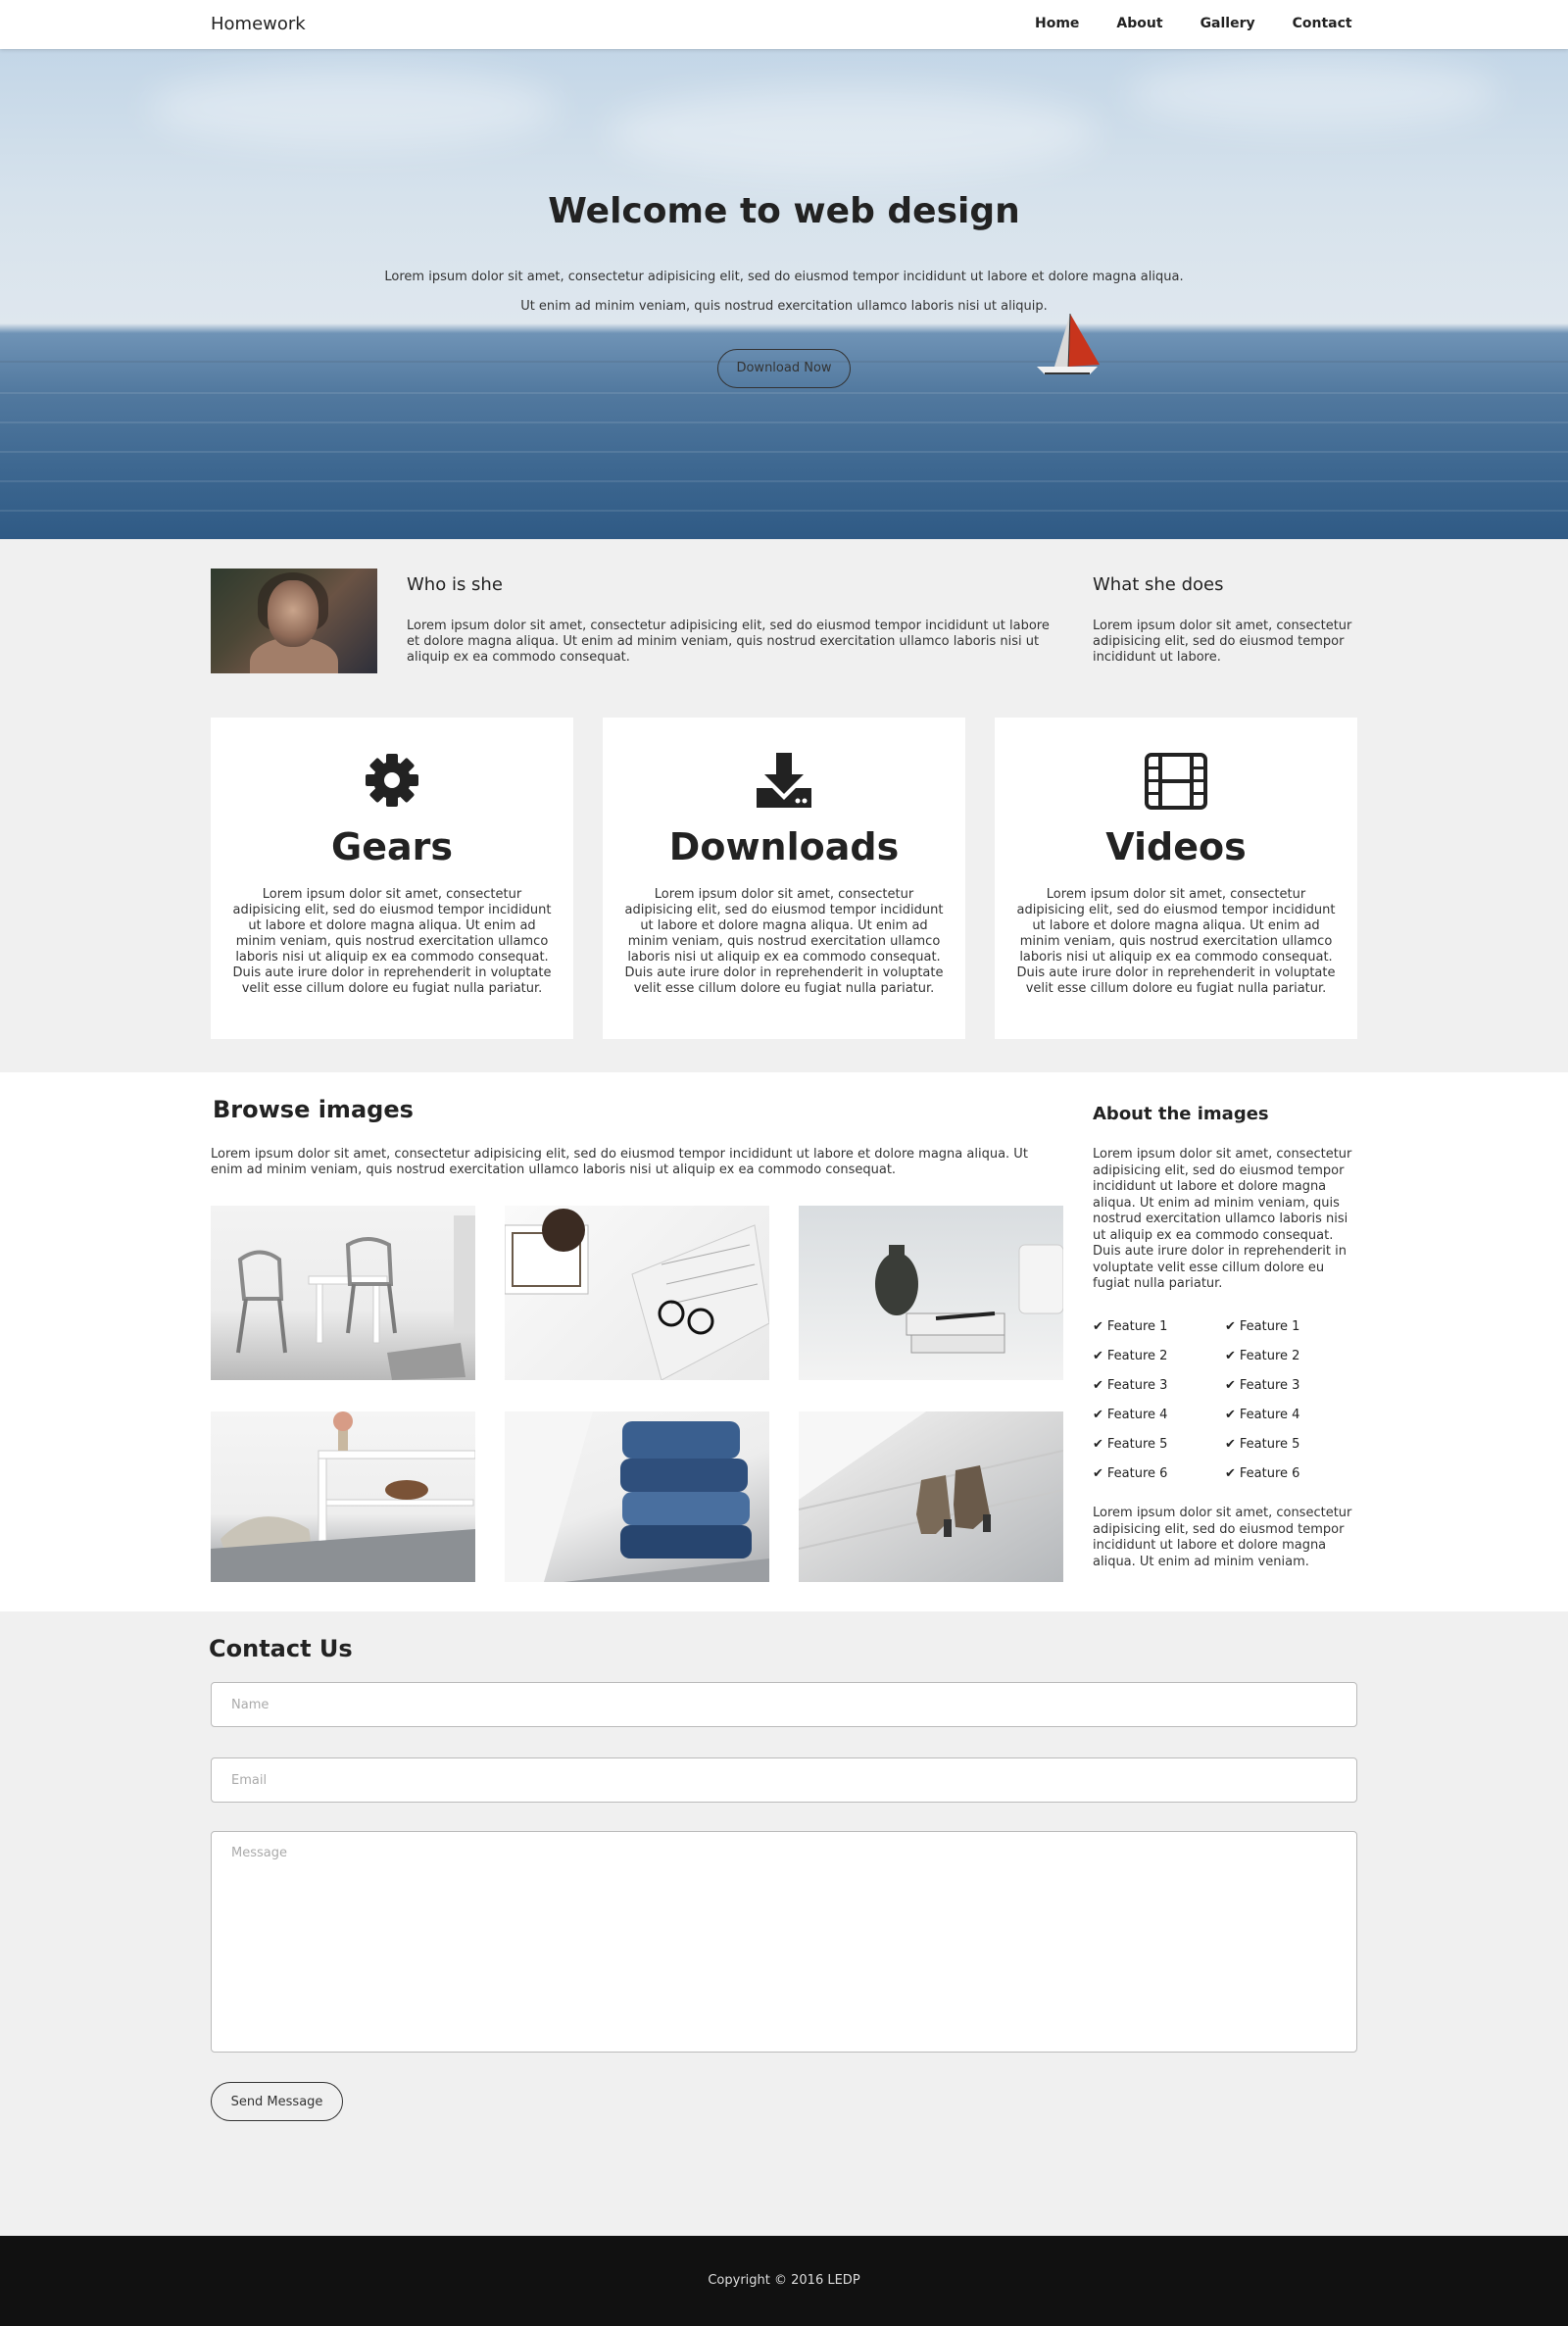 The image size is (1568, 2326). I want to click on gallery-image-books, so click(931, 1293).